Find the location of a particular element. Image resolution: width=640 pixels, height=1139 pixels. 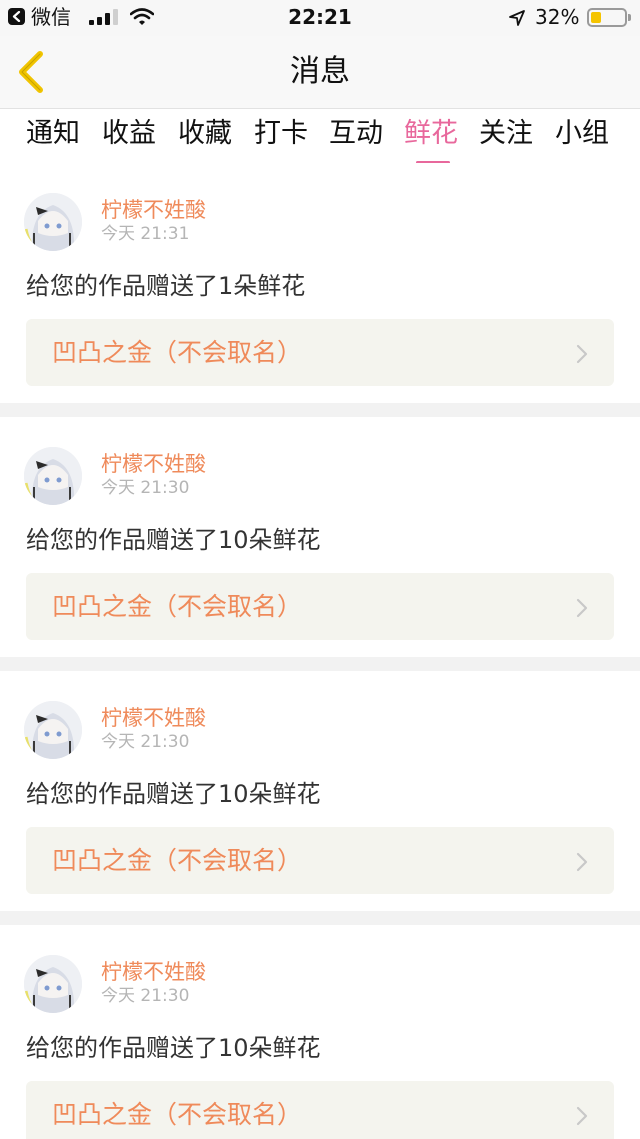

tab-label: 通知 is located at coordinates (53, 133).